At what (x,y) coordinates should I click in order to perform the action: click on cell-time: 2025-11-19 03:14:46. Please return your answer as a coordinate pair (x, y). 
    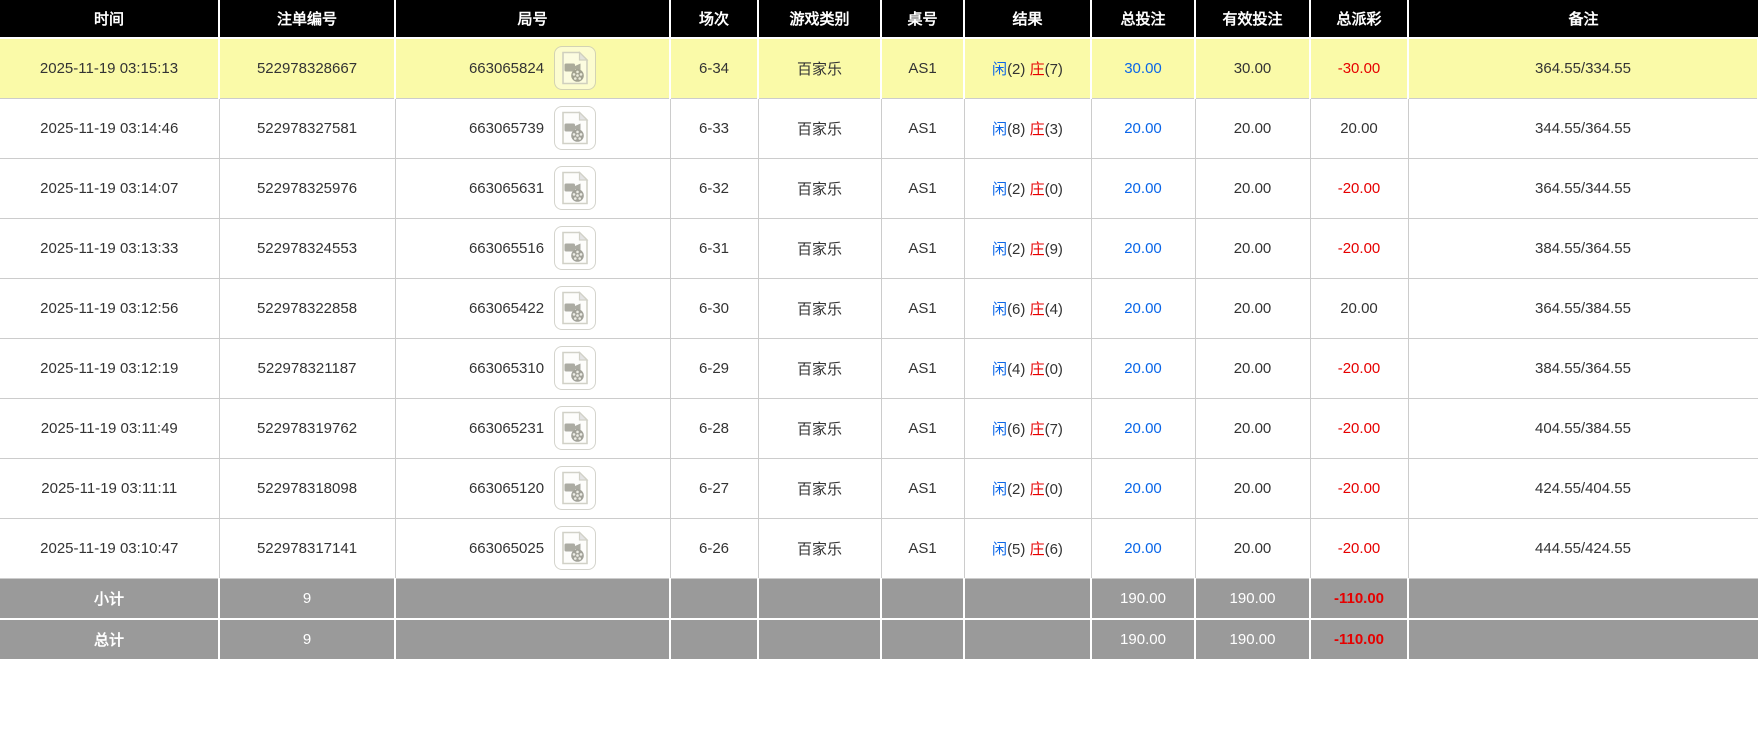
    Looking at the image, I should click on (110, 128).